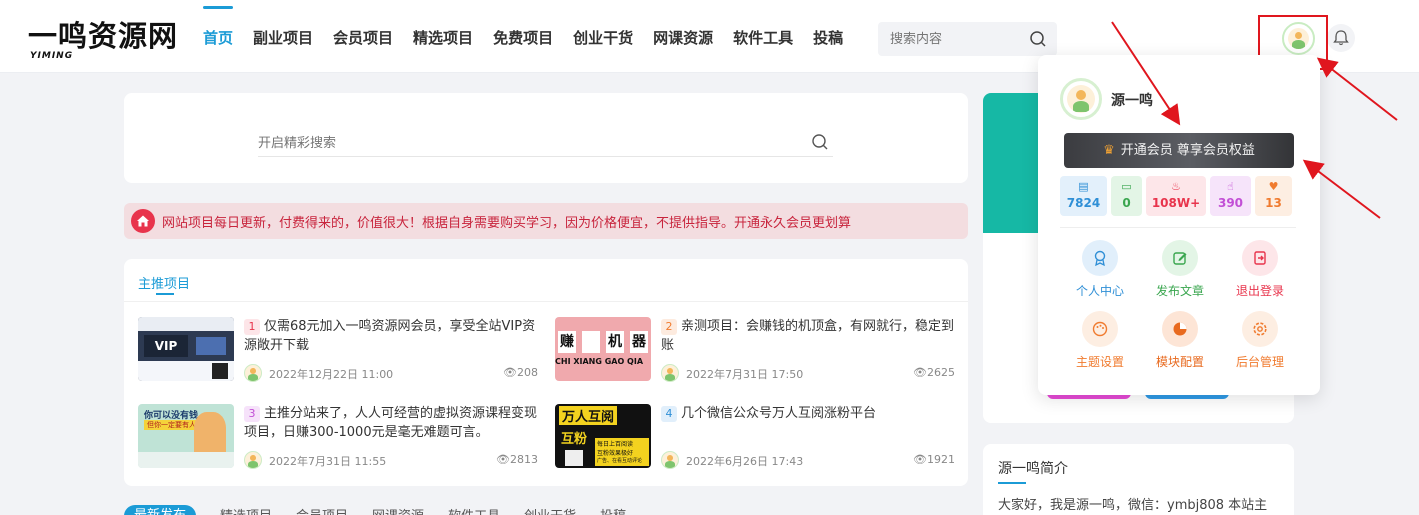 This screenshot has height=515, width=1419. What do you see at coordinates (1187, 150) in the screenshot?
I see `vip-label: 开通会员 尊享会员权益` at bounding box center [1187, 150].